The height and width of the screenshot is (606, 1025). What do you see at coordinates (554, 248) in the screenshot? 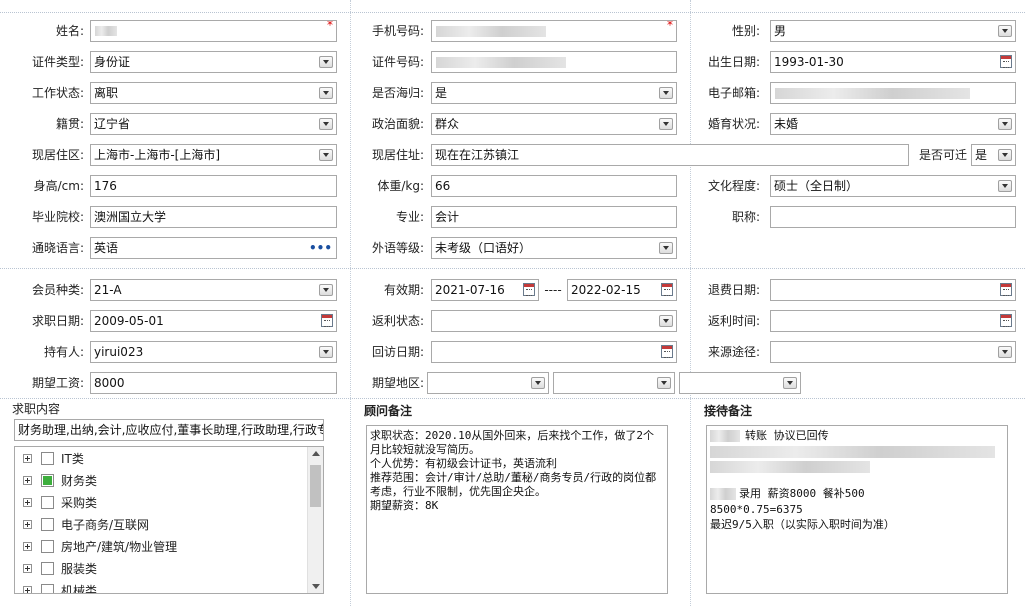
I see `langlevel-select: 未考级（口语好）` at bounding box center [554, 248].